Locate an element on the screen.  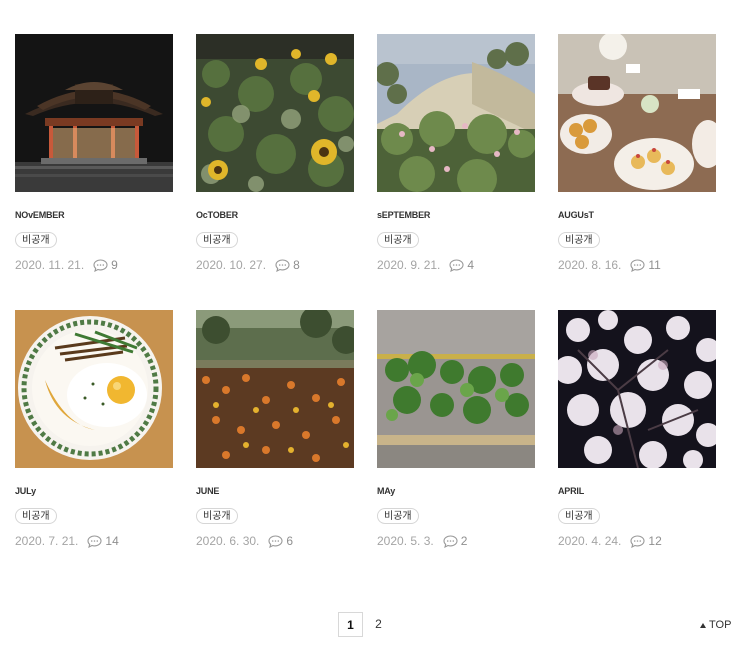
triangle-up-icon is located at coordinates (703, 625).